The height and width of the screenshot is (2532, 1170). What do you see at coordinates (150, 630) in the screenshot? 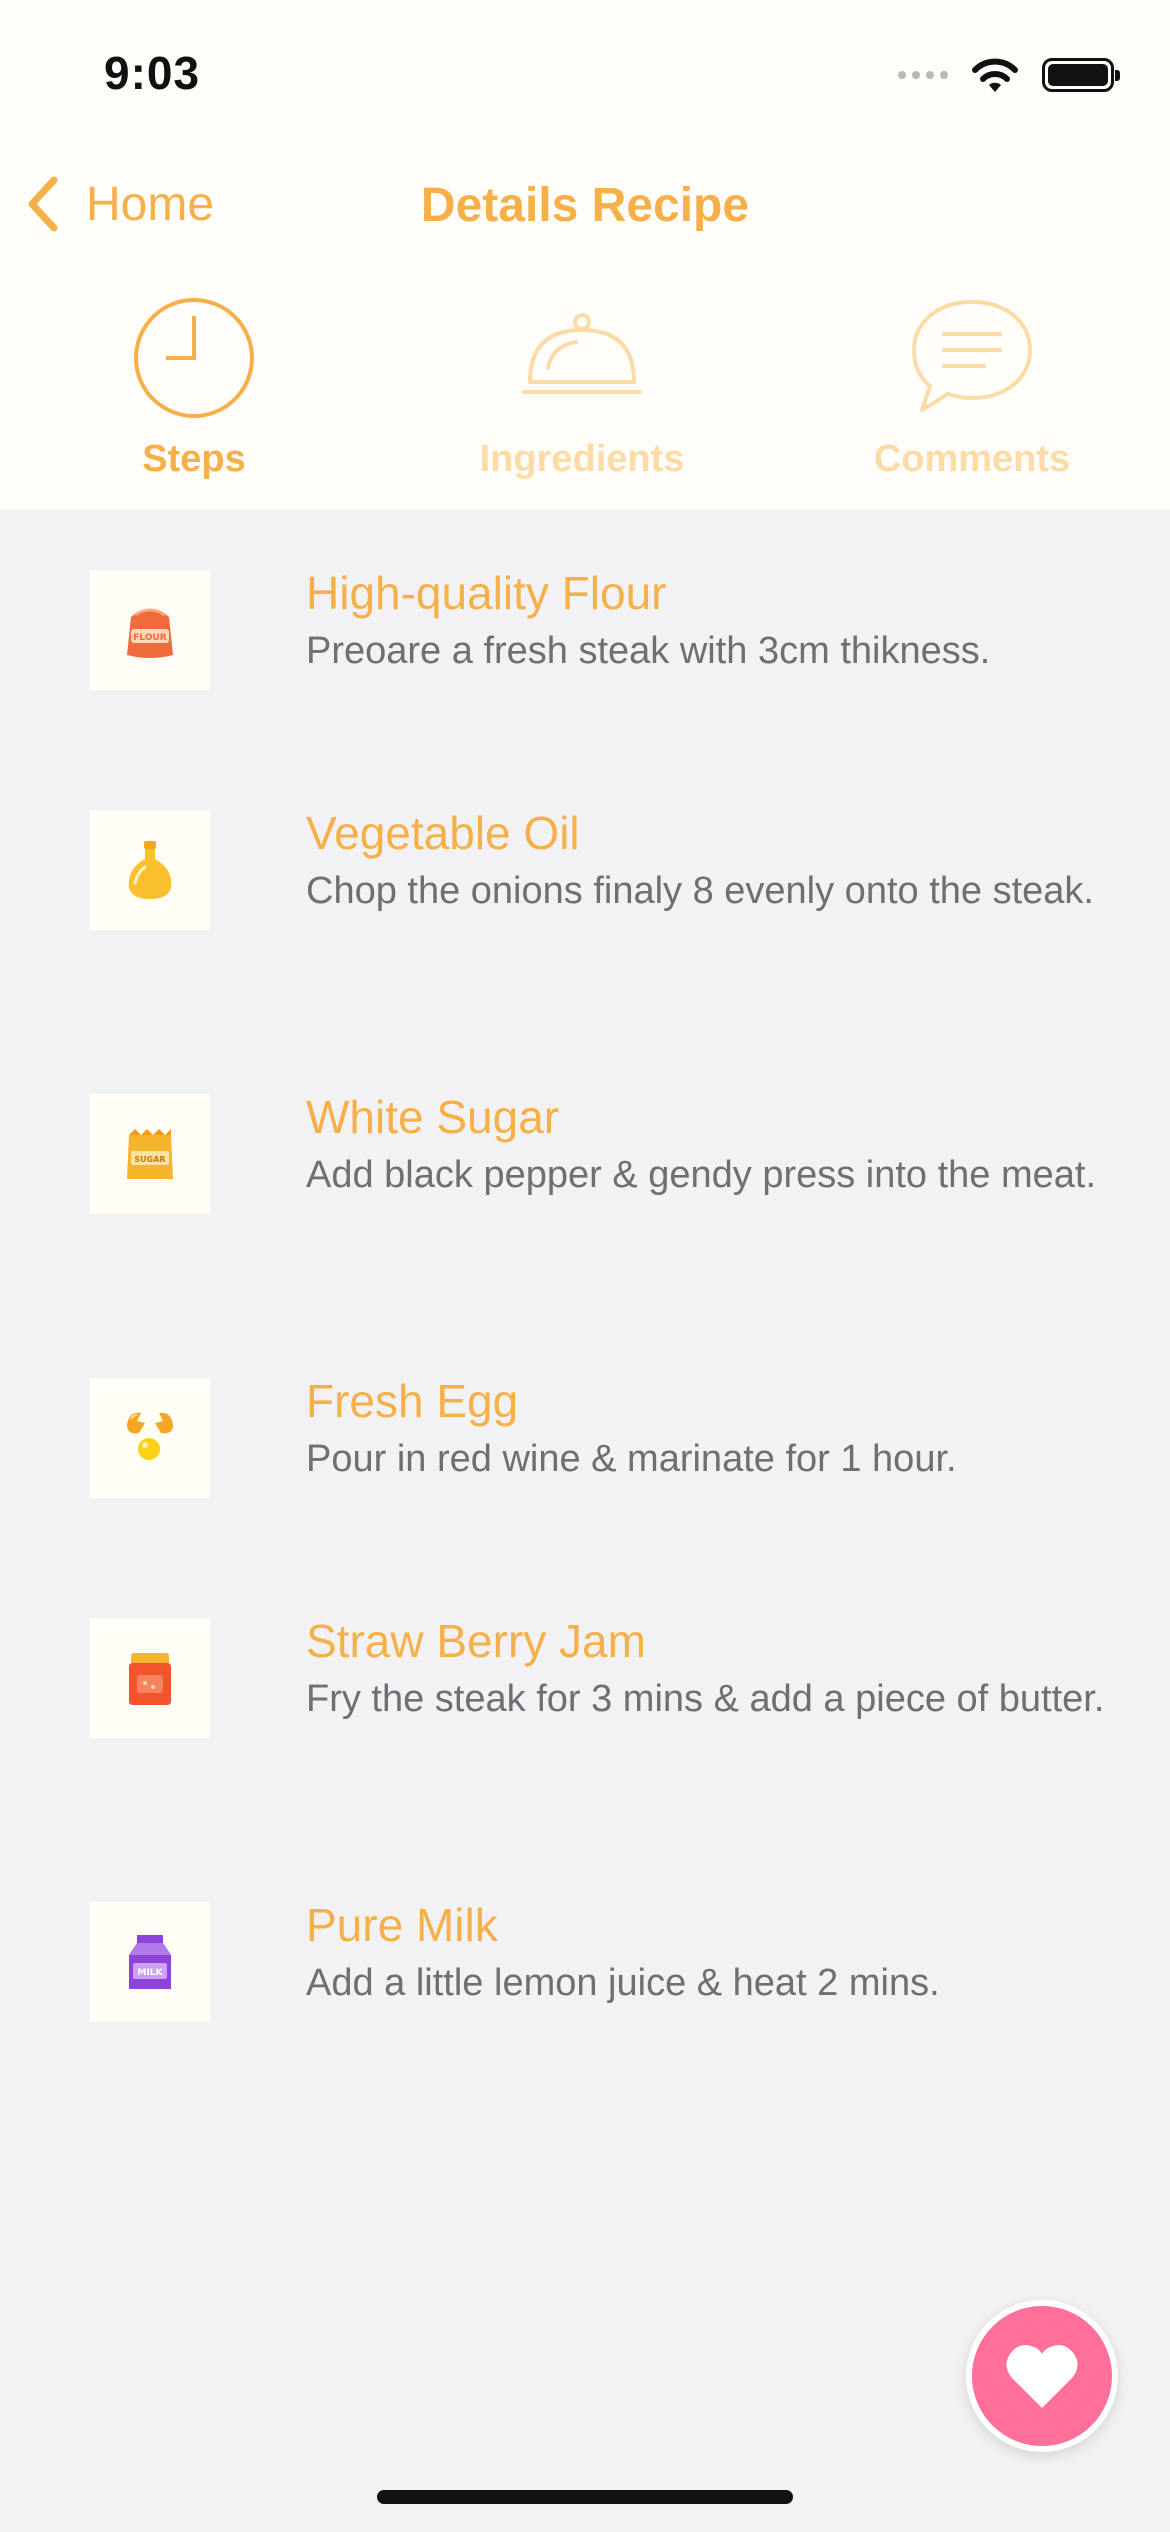
I see `flour-bag-icon: FLOUR` at bounding box center [150, 630].